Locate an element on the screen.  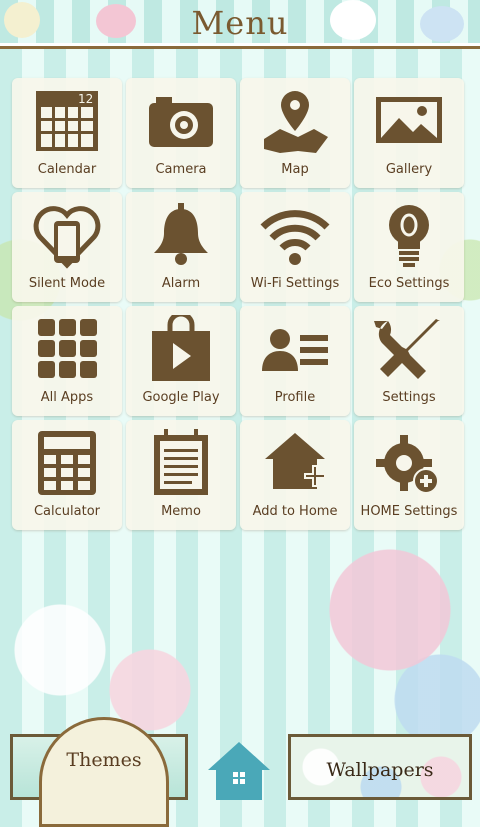
calculator-icon is located at coordinates (67, 463).